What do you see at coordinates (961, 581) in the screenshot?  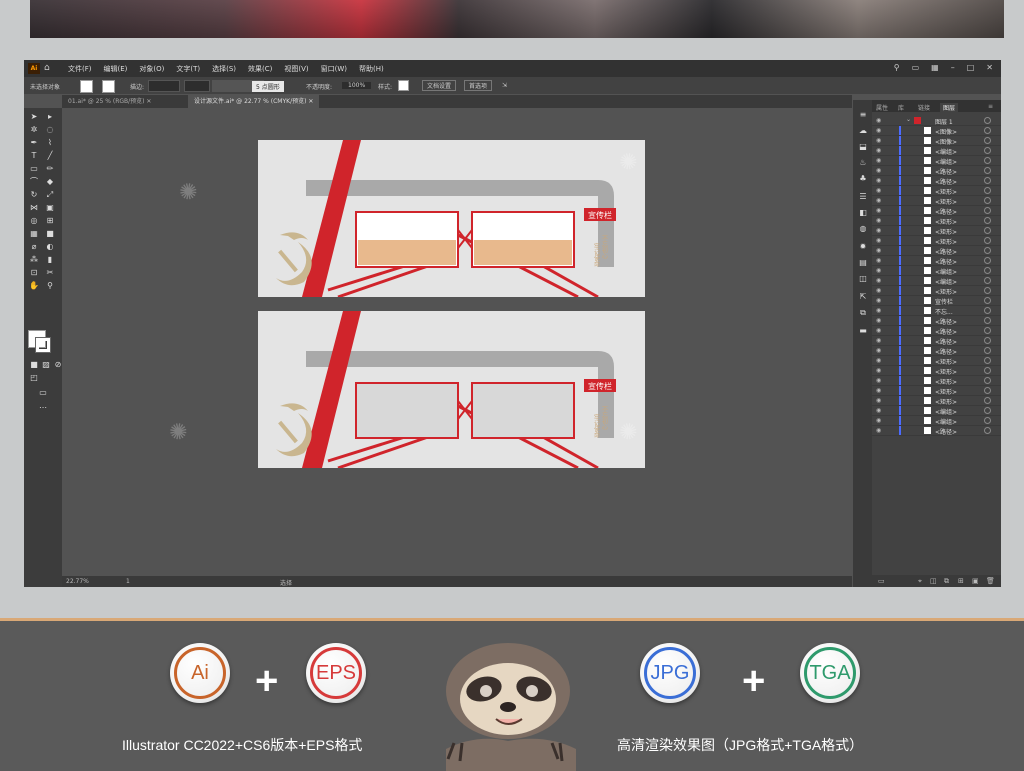 I see `new-layer-icon: ⊞` at bounding box center [961, 581].